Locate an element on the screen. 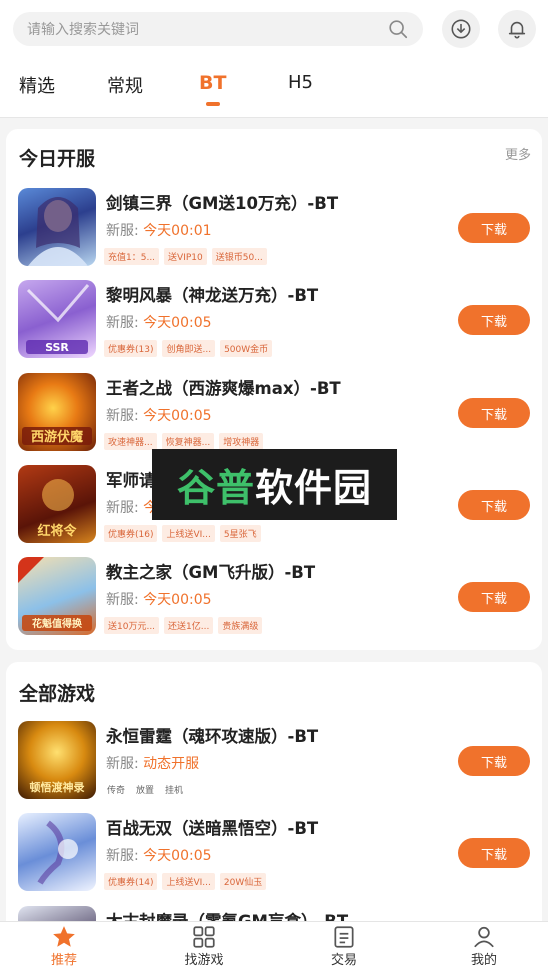  download-manager-button is located at coordinates (461, 29).